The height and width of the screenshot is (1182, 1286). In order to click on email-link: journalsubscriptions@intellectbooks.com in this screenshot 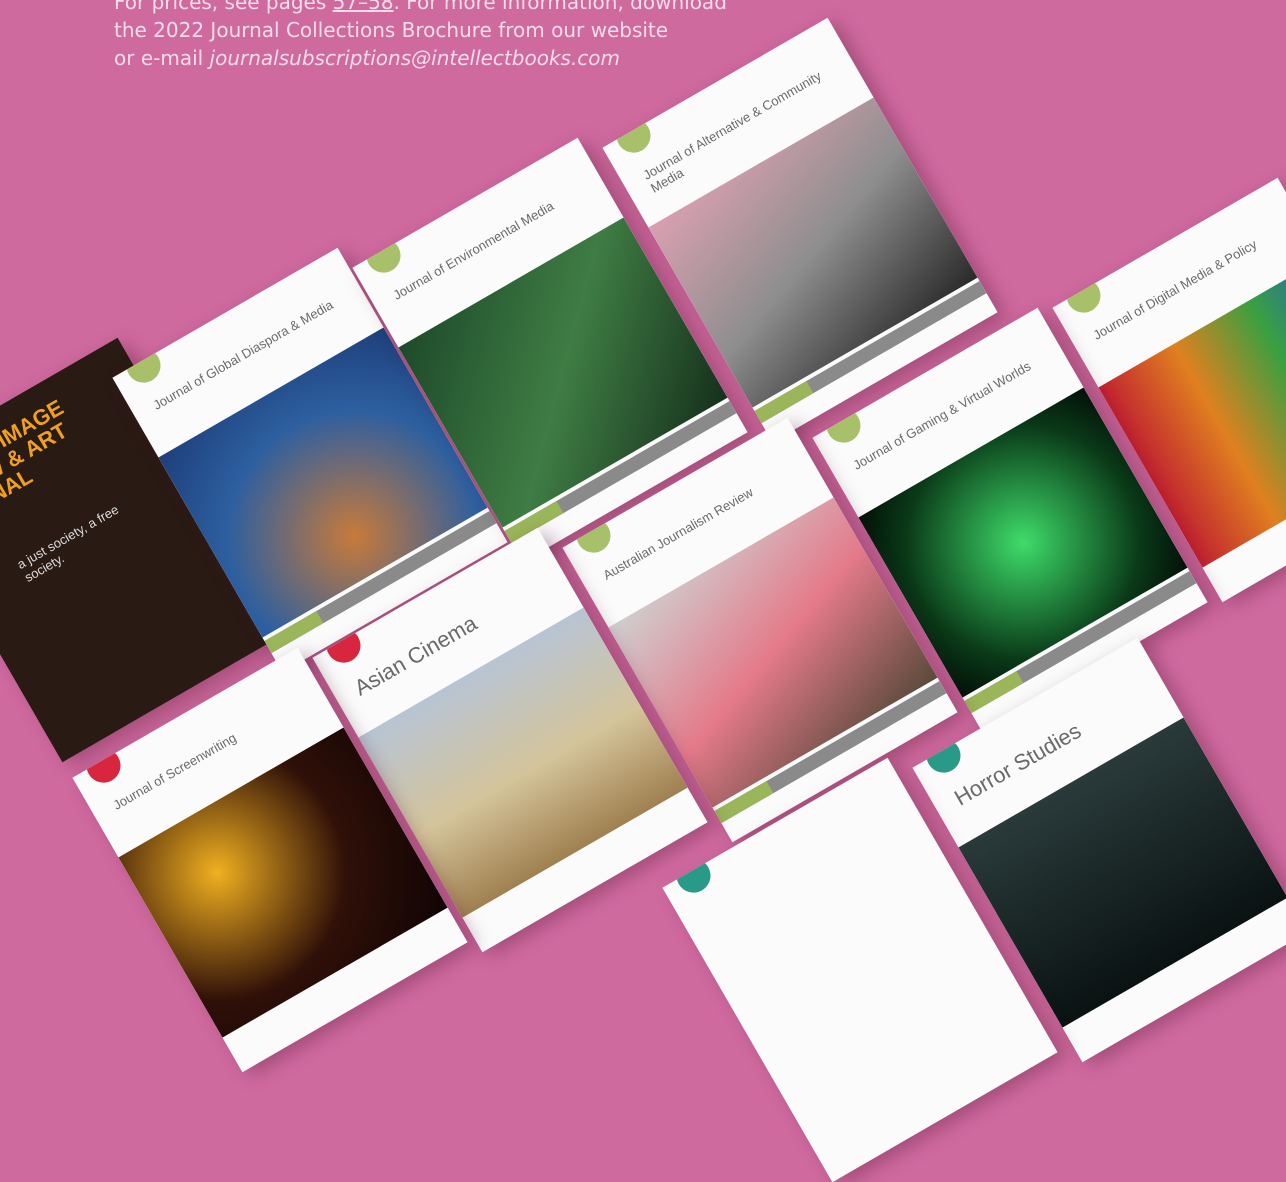, I will do `click(415, 58)`.